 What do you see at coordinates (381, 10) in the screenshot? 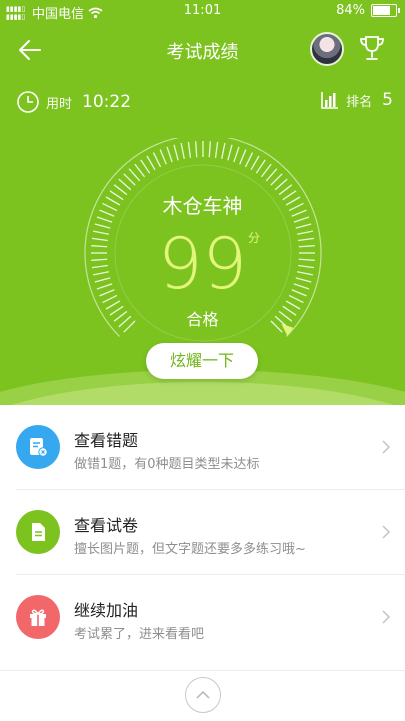
I see `battery-level` at bounding box center [381, 10].